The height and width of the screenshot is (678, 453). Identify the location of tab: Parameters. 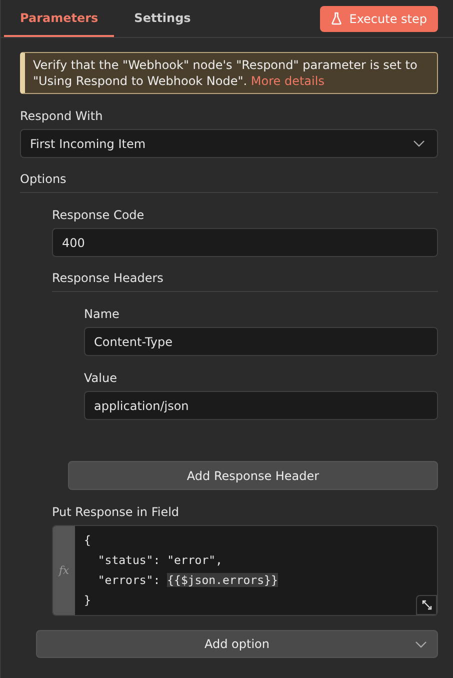
(59, 18).